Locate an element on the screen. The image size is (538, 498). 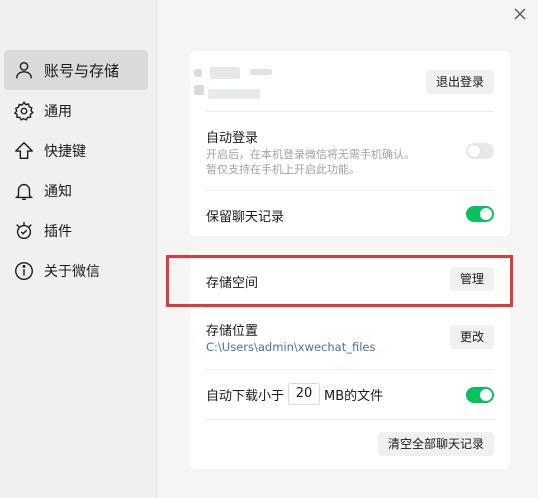
auto-login-toggle is located at coordinates (480, 151).